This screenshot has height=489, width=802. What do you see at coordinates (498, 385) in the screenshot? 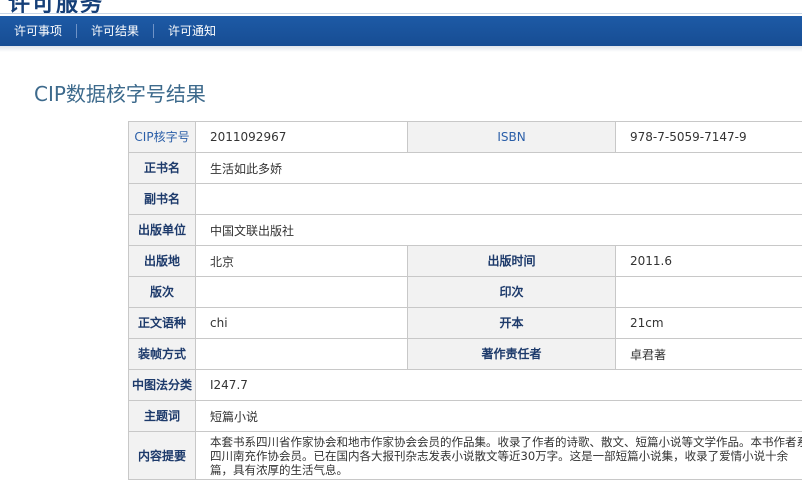
I see `clc-value: I247.7` at bounding box center [498, 385].